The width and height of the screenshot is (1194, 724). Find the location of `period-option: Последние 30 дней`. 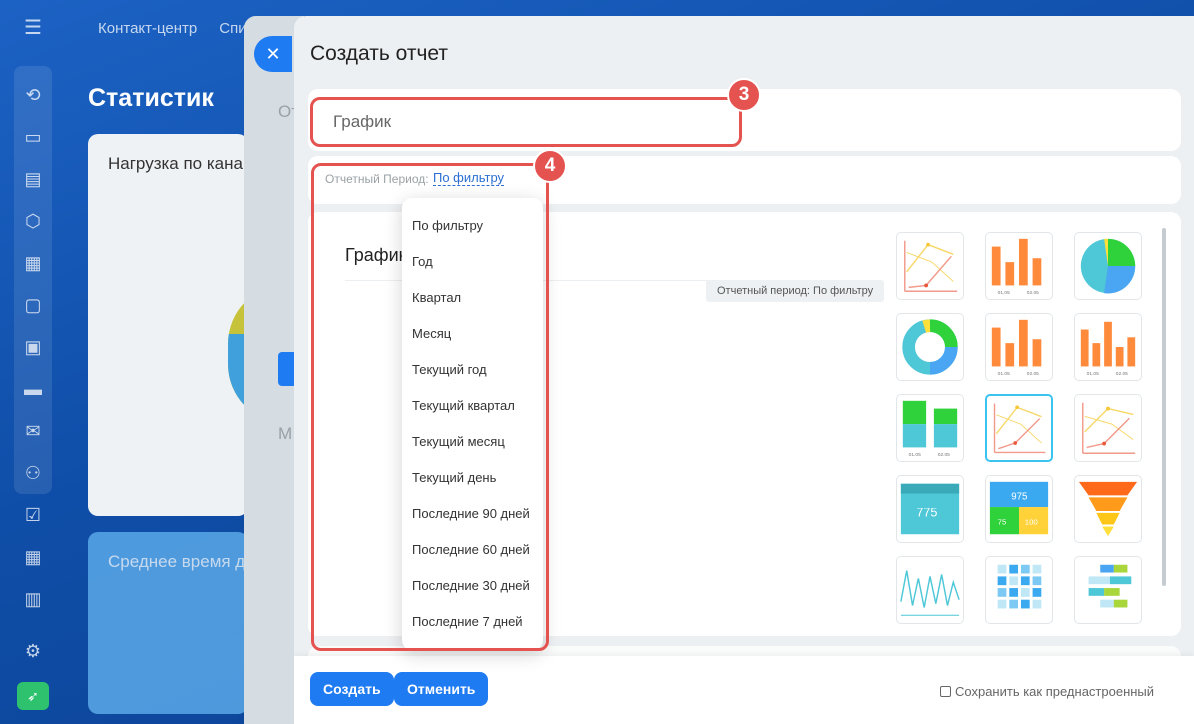

period-option: Последние 30 дней is located at coordinates (472, 586).